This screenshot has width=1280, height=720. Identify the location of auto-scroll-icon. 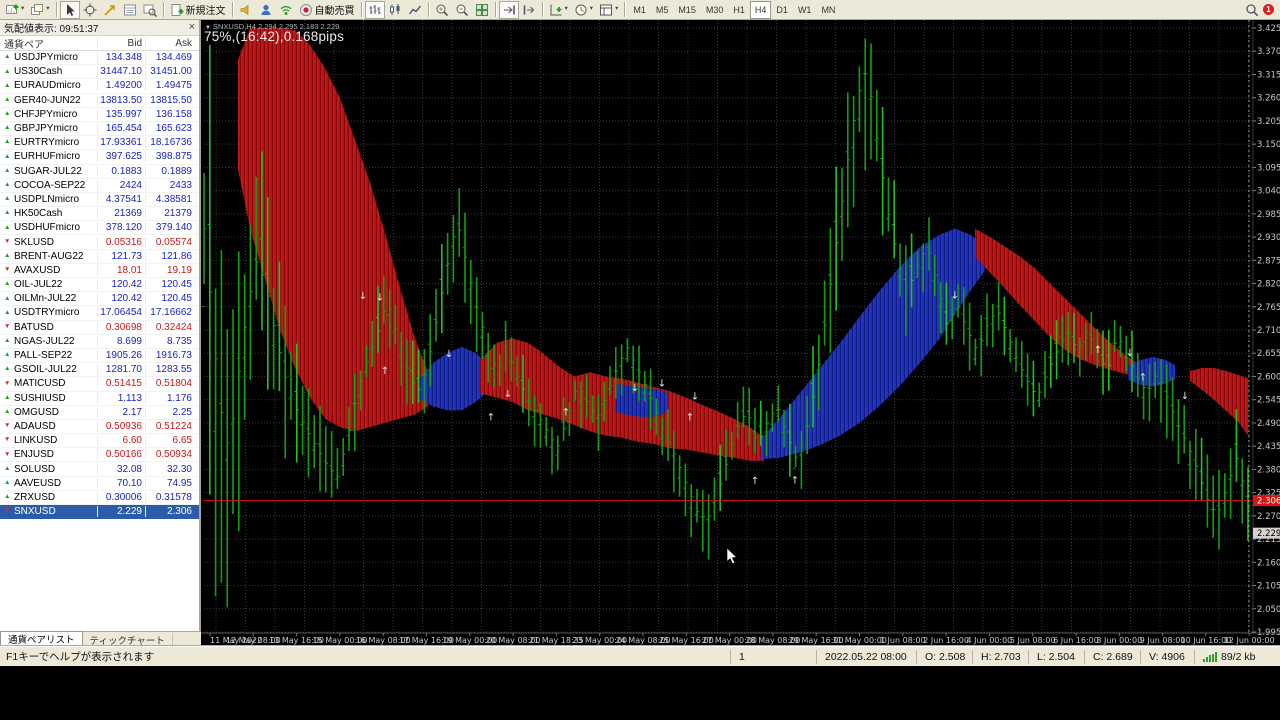
(509, 9).